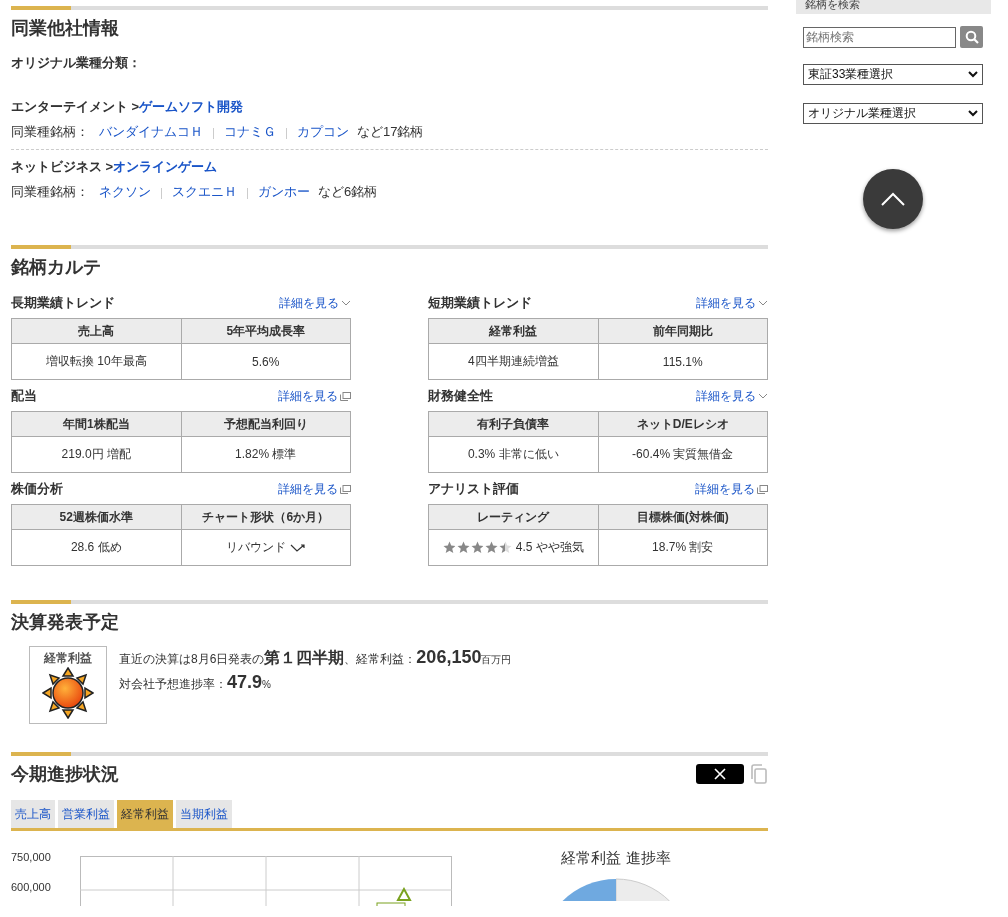 The width and height of the screenshot is (1008, 917). Describe the element at coordinates (68, 693) in the screenshot. I see `sun-icon` at that location.